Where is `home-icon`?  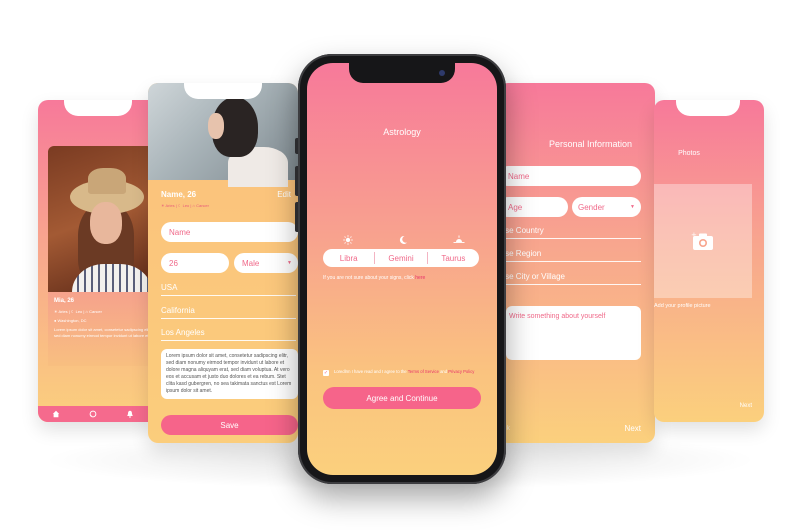
home-icon is located at coordinates (56, 414).